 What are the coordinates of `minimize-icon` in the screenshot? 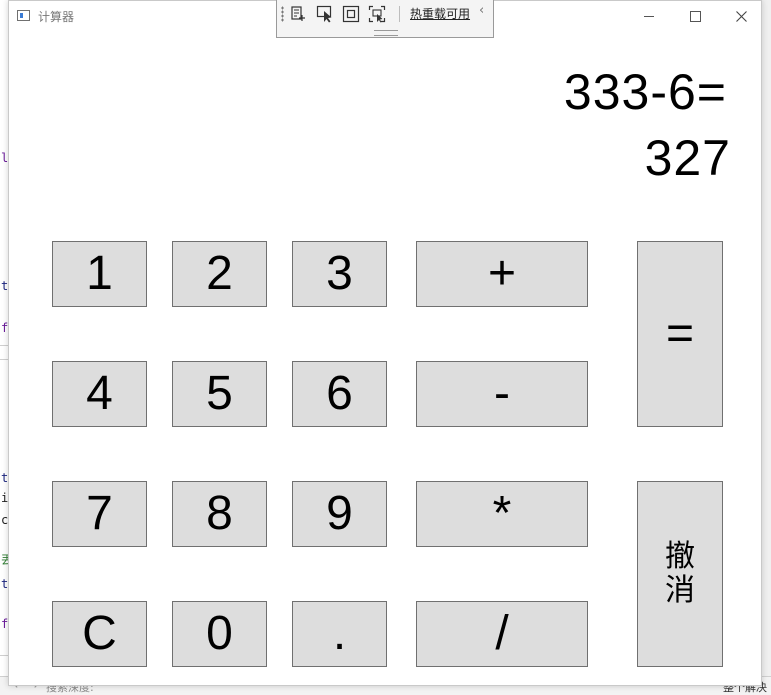 It's located at (649, 16).